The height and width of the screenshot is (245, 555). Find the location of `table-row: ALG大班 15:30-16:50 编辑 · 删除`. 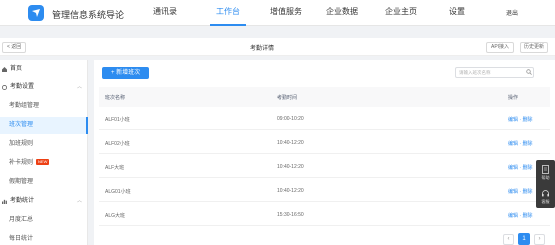

table-row: ALG大班 15:30-16:50 编辑 · 删除 is located at coordinates (324, 214).